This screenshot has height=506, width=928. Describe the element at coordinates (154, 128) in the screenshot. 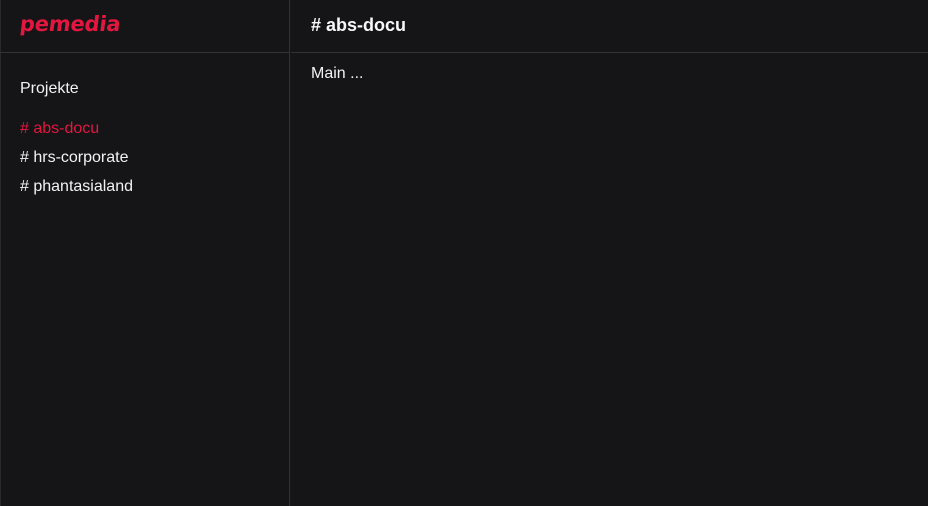

I see `project-item-abs-docu: # abs-docu` at that location.